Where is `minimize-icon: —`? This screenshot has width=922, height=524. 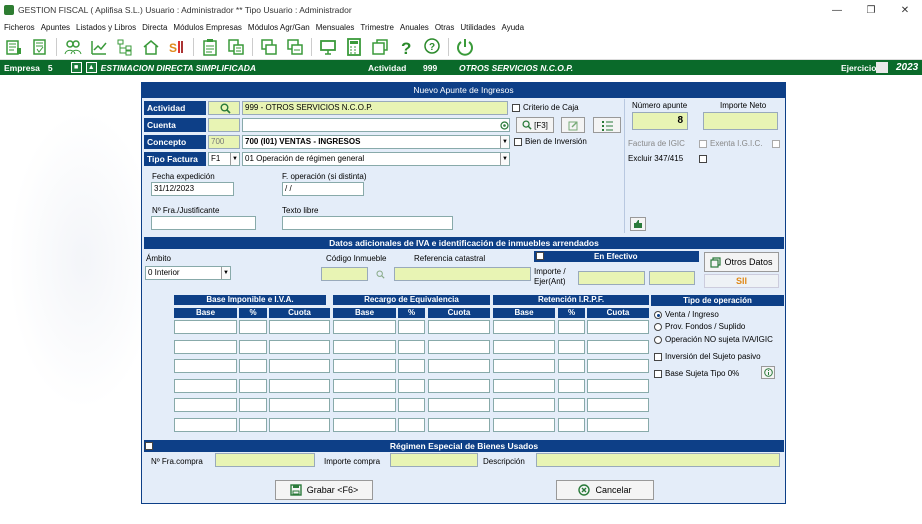
minimize-icon: — is located at coordinates (837, 10).